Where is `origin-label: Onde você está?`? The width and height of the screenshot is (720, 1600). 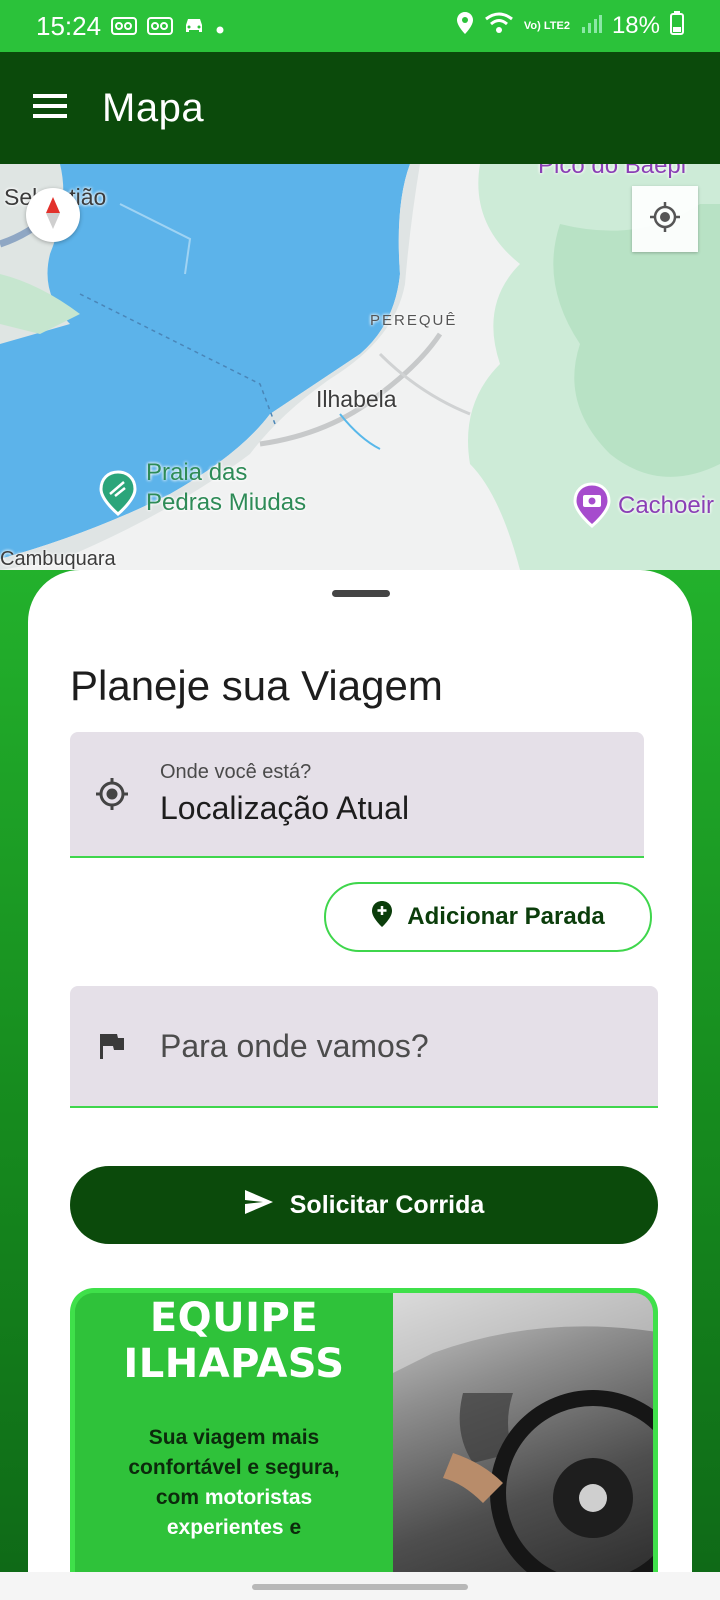 origin-label: Onde você está? is located at coordinates (236, 772).